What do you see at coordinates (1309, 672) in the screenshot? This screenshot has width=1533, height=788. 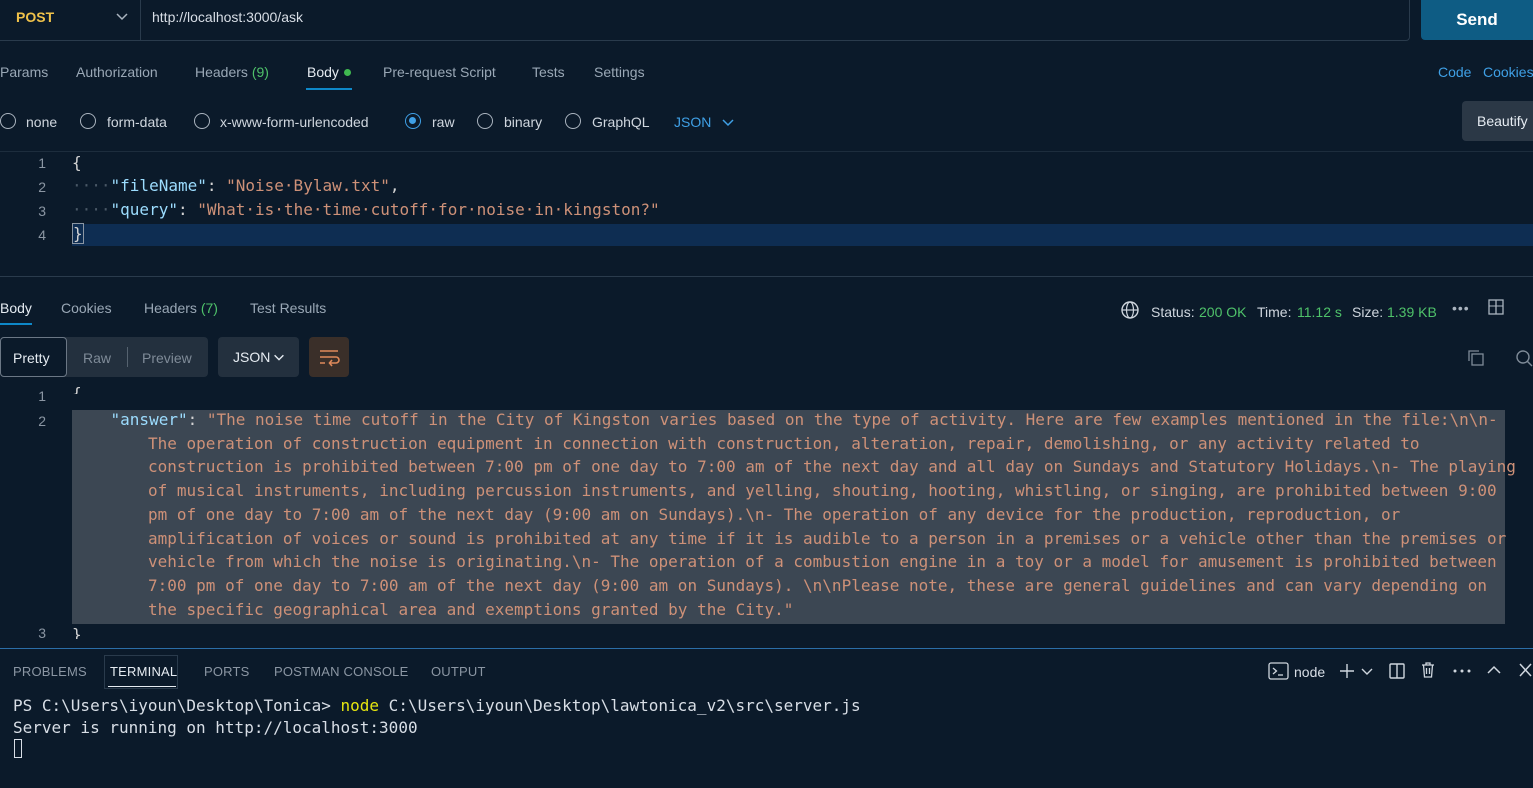 I see `terminal-shell-label: node` at bounding box center [1309, 672].